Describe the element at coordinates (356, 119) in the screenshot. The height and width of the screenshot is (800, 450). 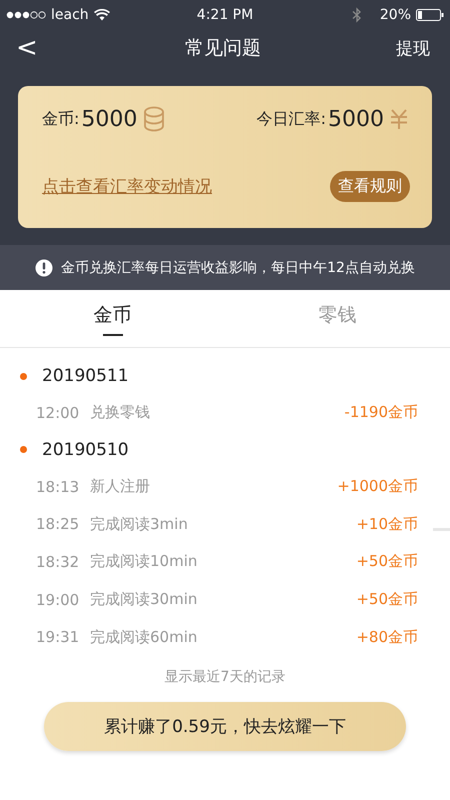
I see `rate-value: 5000` at that location.